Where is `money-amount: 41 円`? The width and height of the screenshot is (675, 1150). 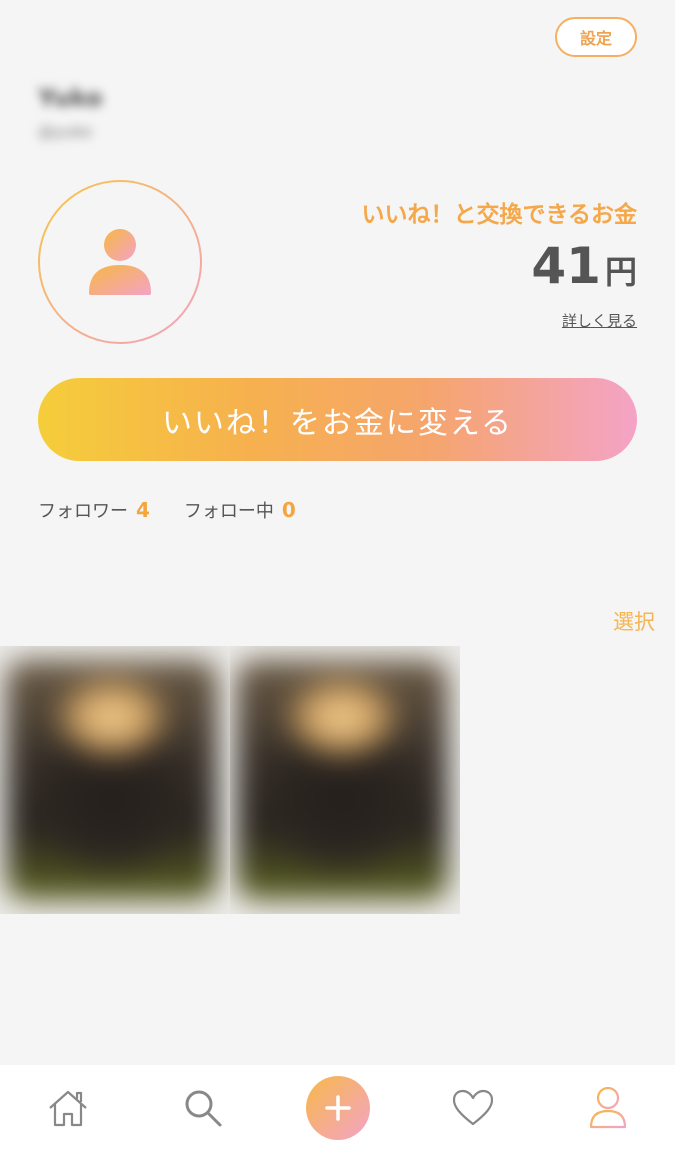
money-amount: 41 円 is located at coordinates (584, 266).